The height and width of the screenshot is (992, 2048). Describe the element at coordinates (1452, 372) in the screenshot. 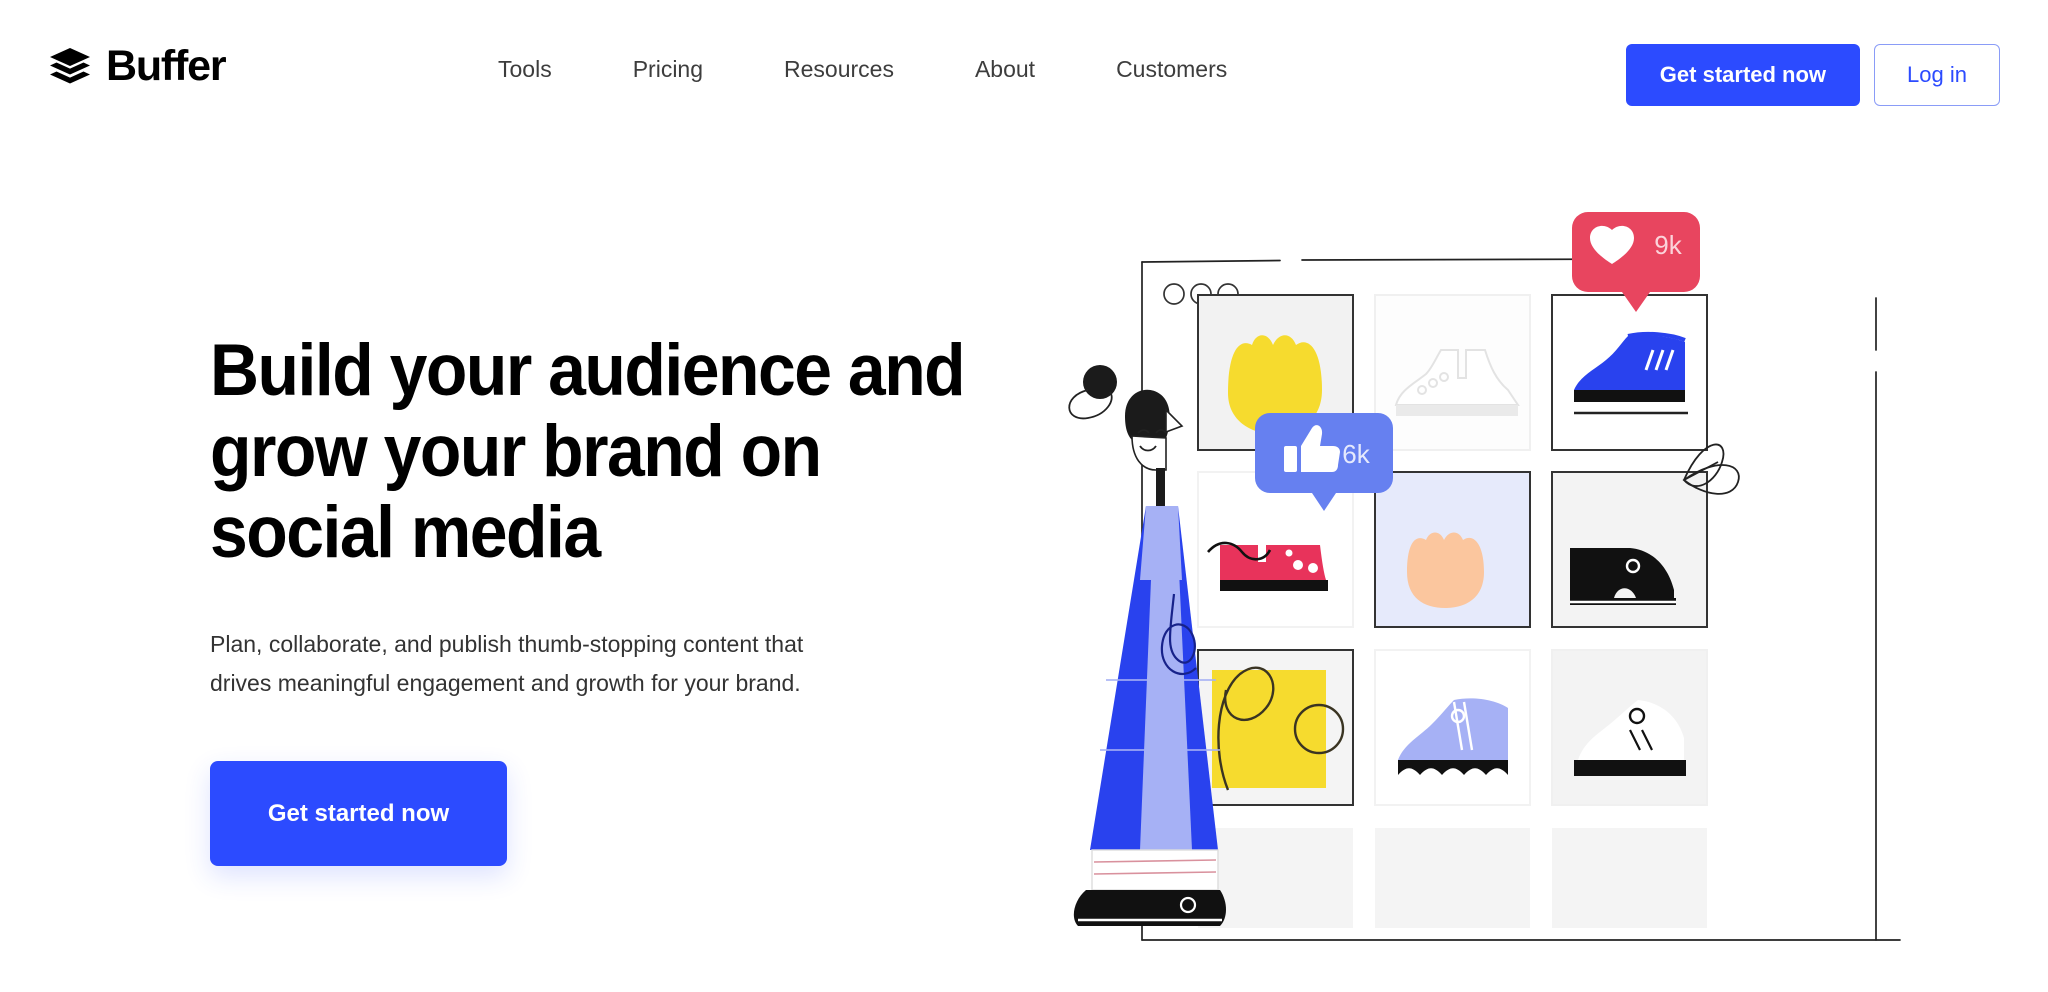

I see `tile-gray-sneaker-outline` at that location.